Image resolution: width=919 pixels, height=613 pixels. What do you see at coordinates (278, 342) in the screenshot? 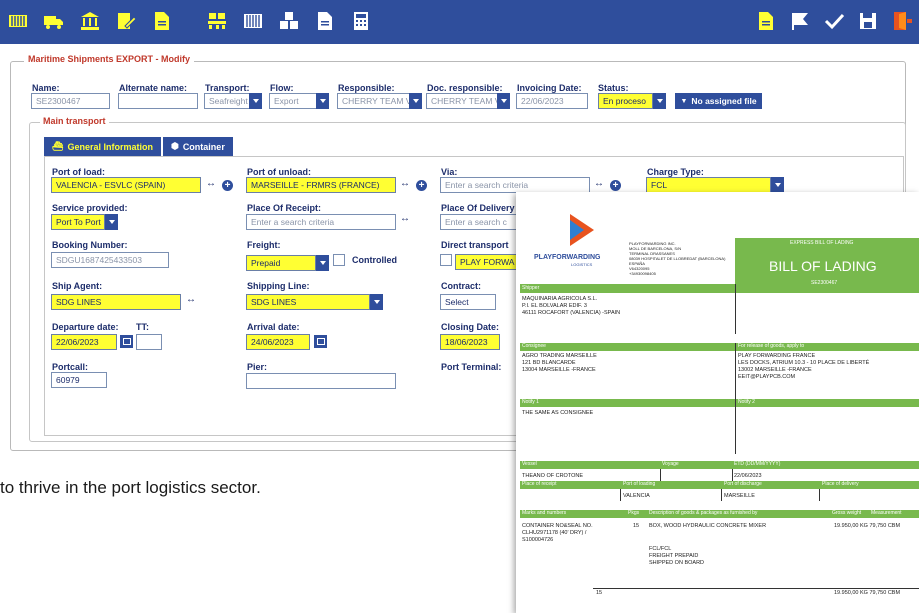
I see `arrival-date-field: 24/06/2023` at bounding box center [278, 342].